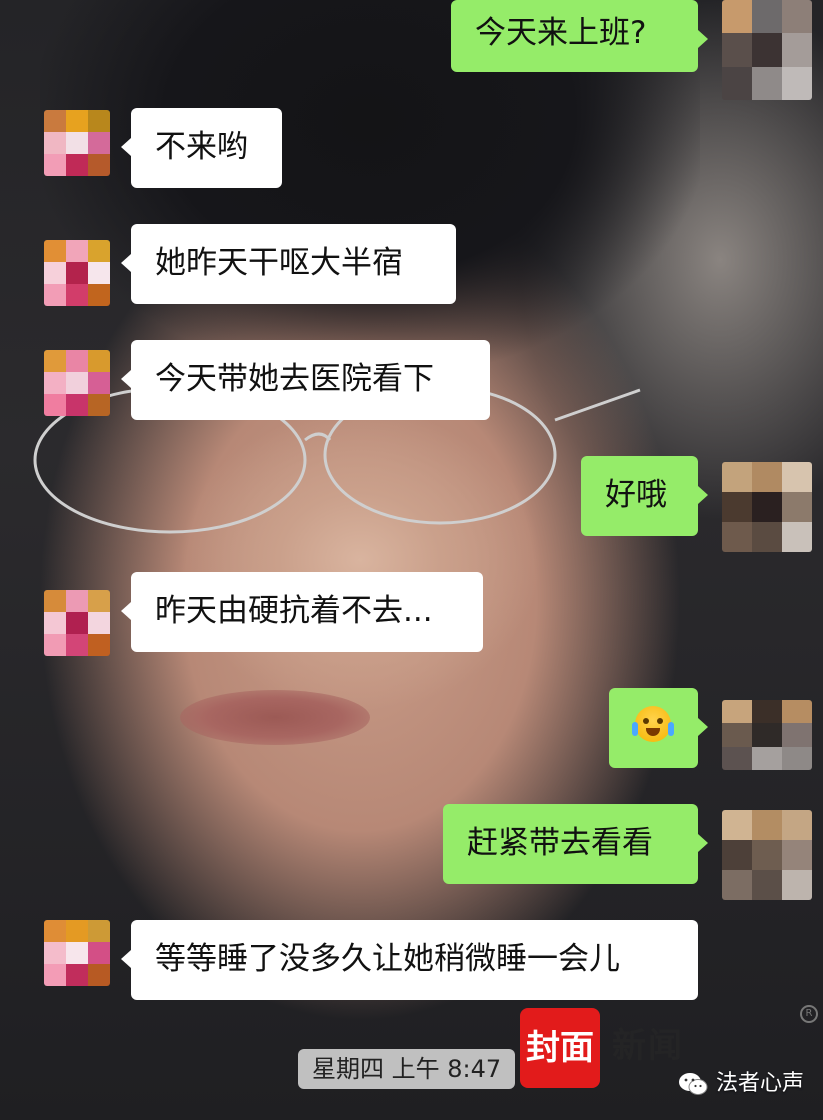 The image size is (823, 1120). Describe the element at coordinates (561, 33) in the screenshot. I see `message-text: 今天来上班?` at that location.